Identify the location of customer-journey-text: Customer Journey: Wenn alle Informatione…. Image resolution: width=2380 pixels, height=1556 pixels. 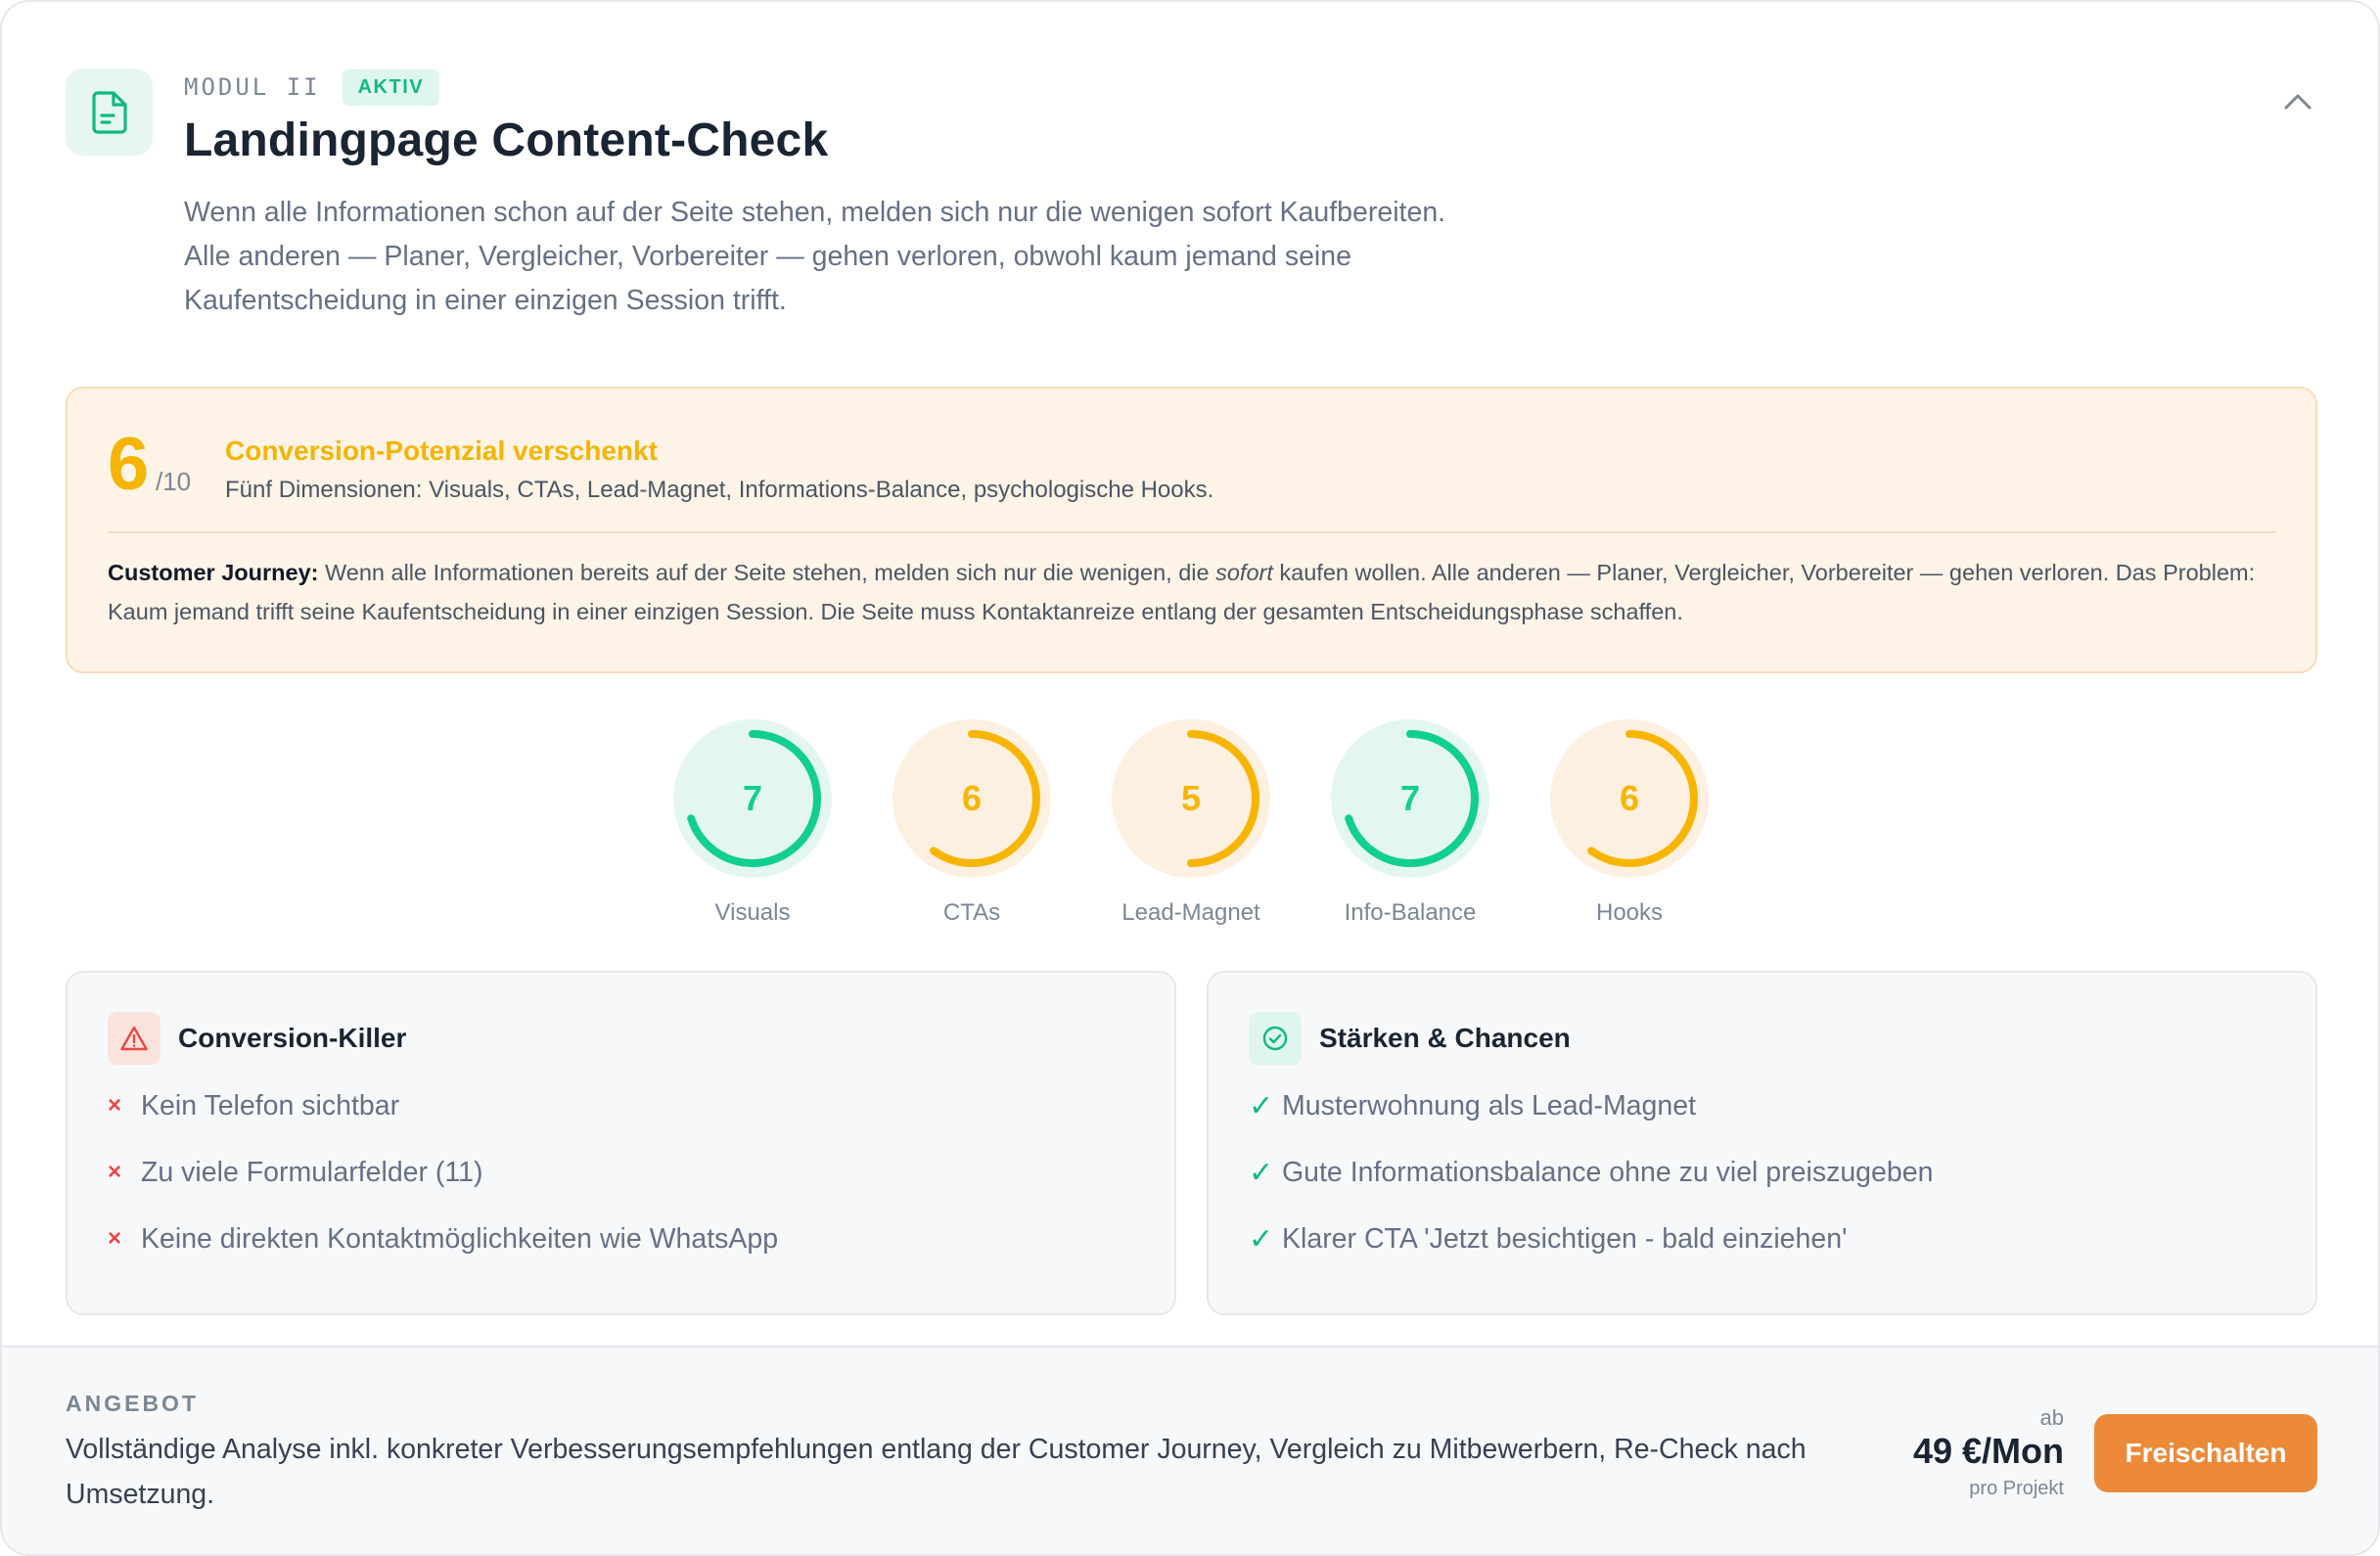
(1194, 592).